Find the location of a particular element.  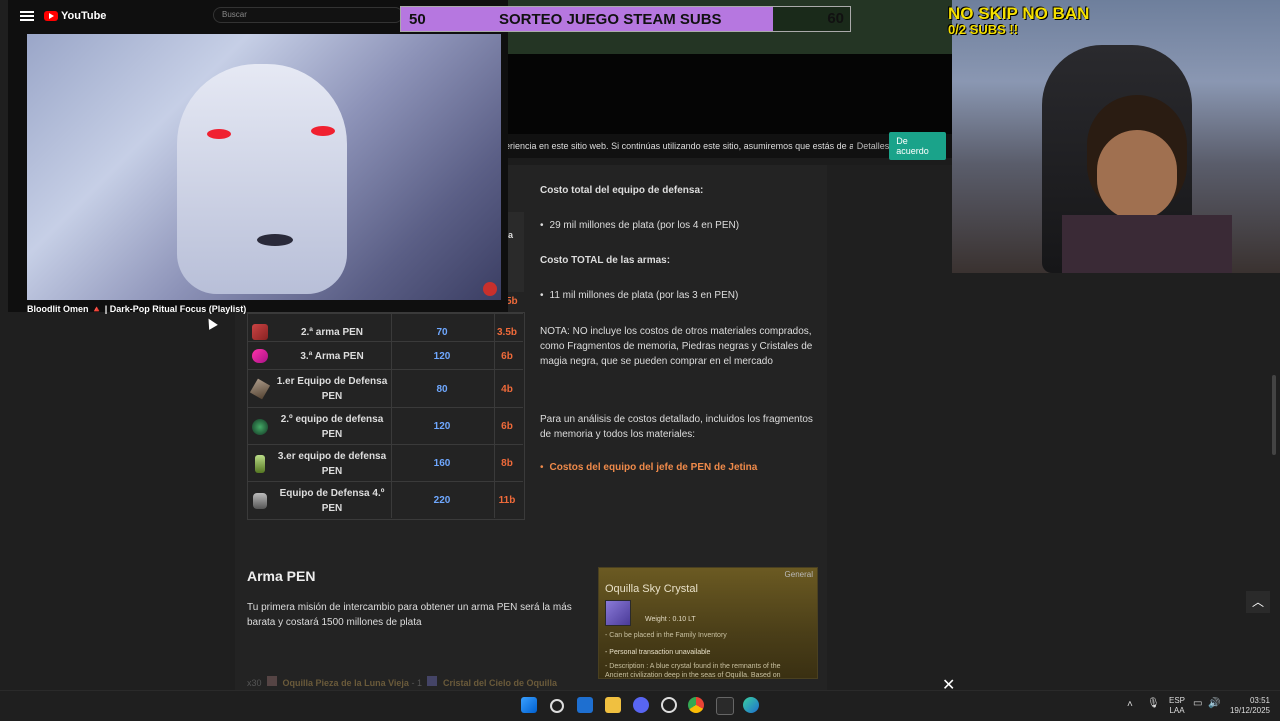

item-line: - Personal transaction unavailable is located at coordinates (658, 652).